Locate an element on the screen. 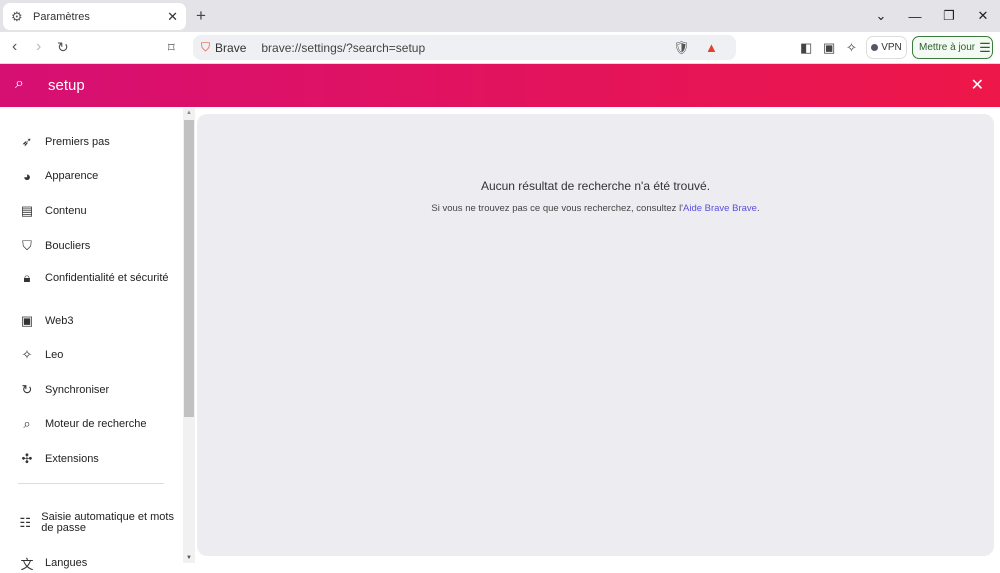 Image resolution: width=1000 pixels, height=573 pixels. sidebar-item: ◕ Apparence is located at coordinates (90, 176).